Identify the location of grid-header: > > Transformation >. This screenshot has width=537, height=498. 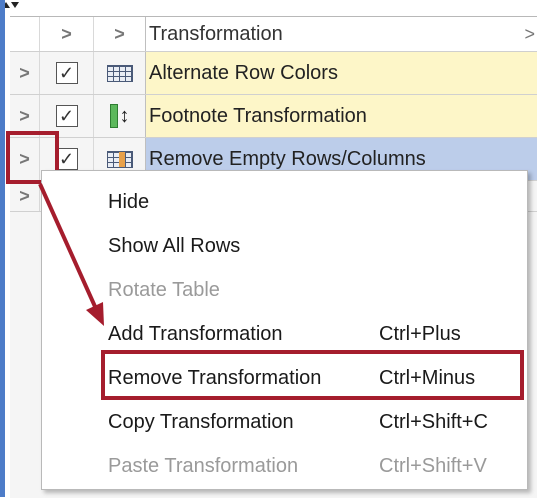
(273, 34).